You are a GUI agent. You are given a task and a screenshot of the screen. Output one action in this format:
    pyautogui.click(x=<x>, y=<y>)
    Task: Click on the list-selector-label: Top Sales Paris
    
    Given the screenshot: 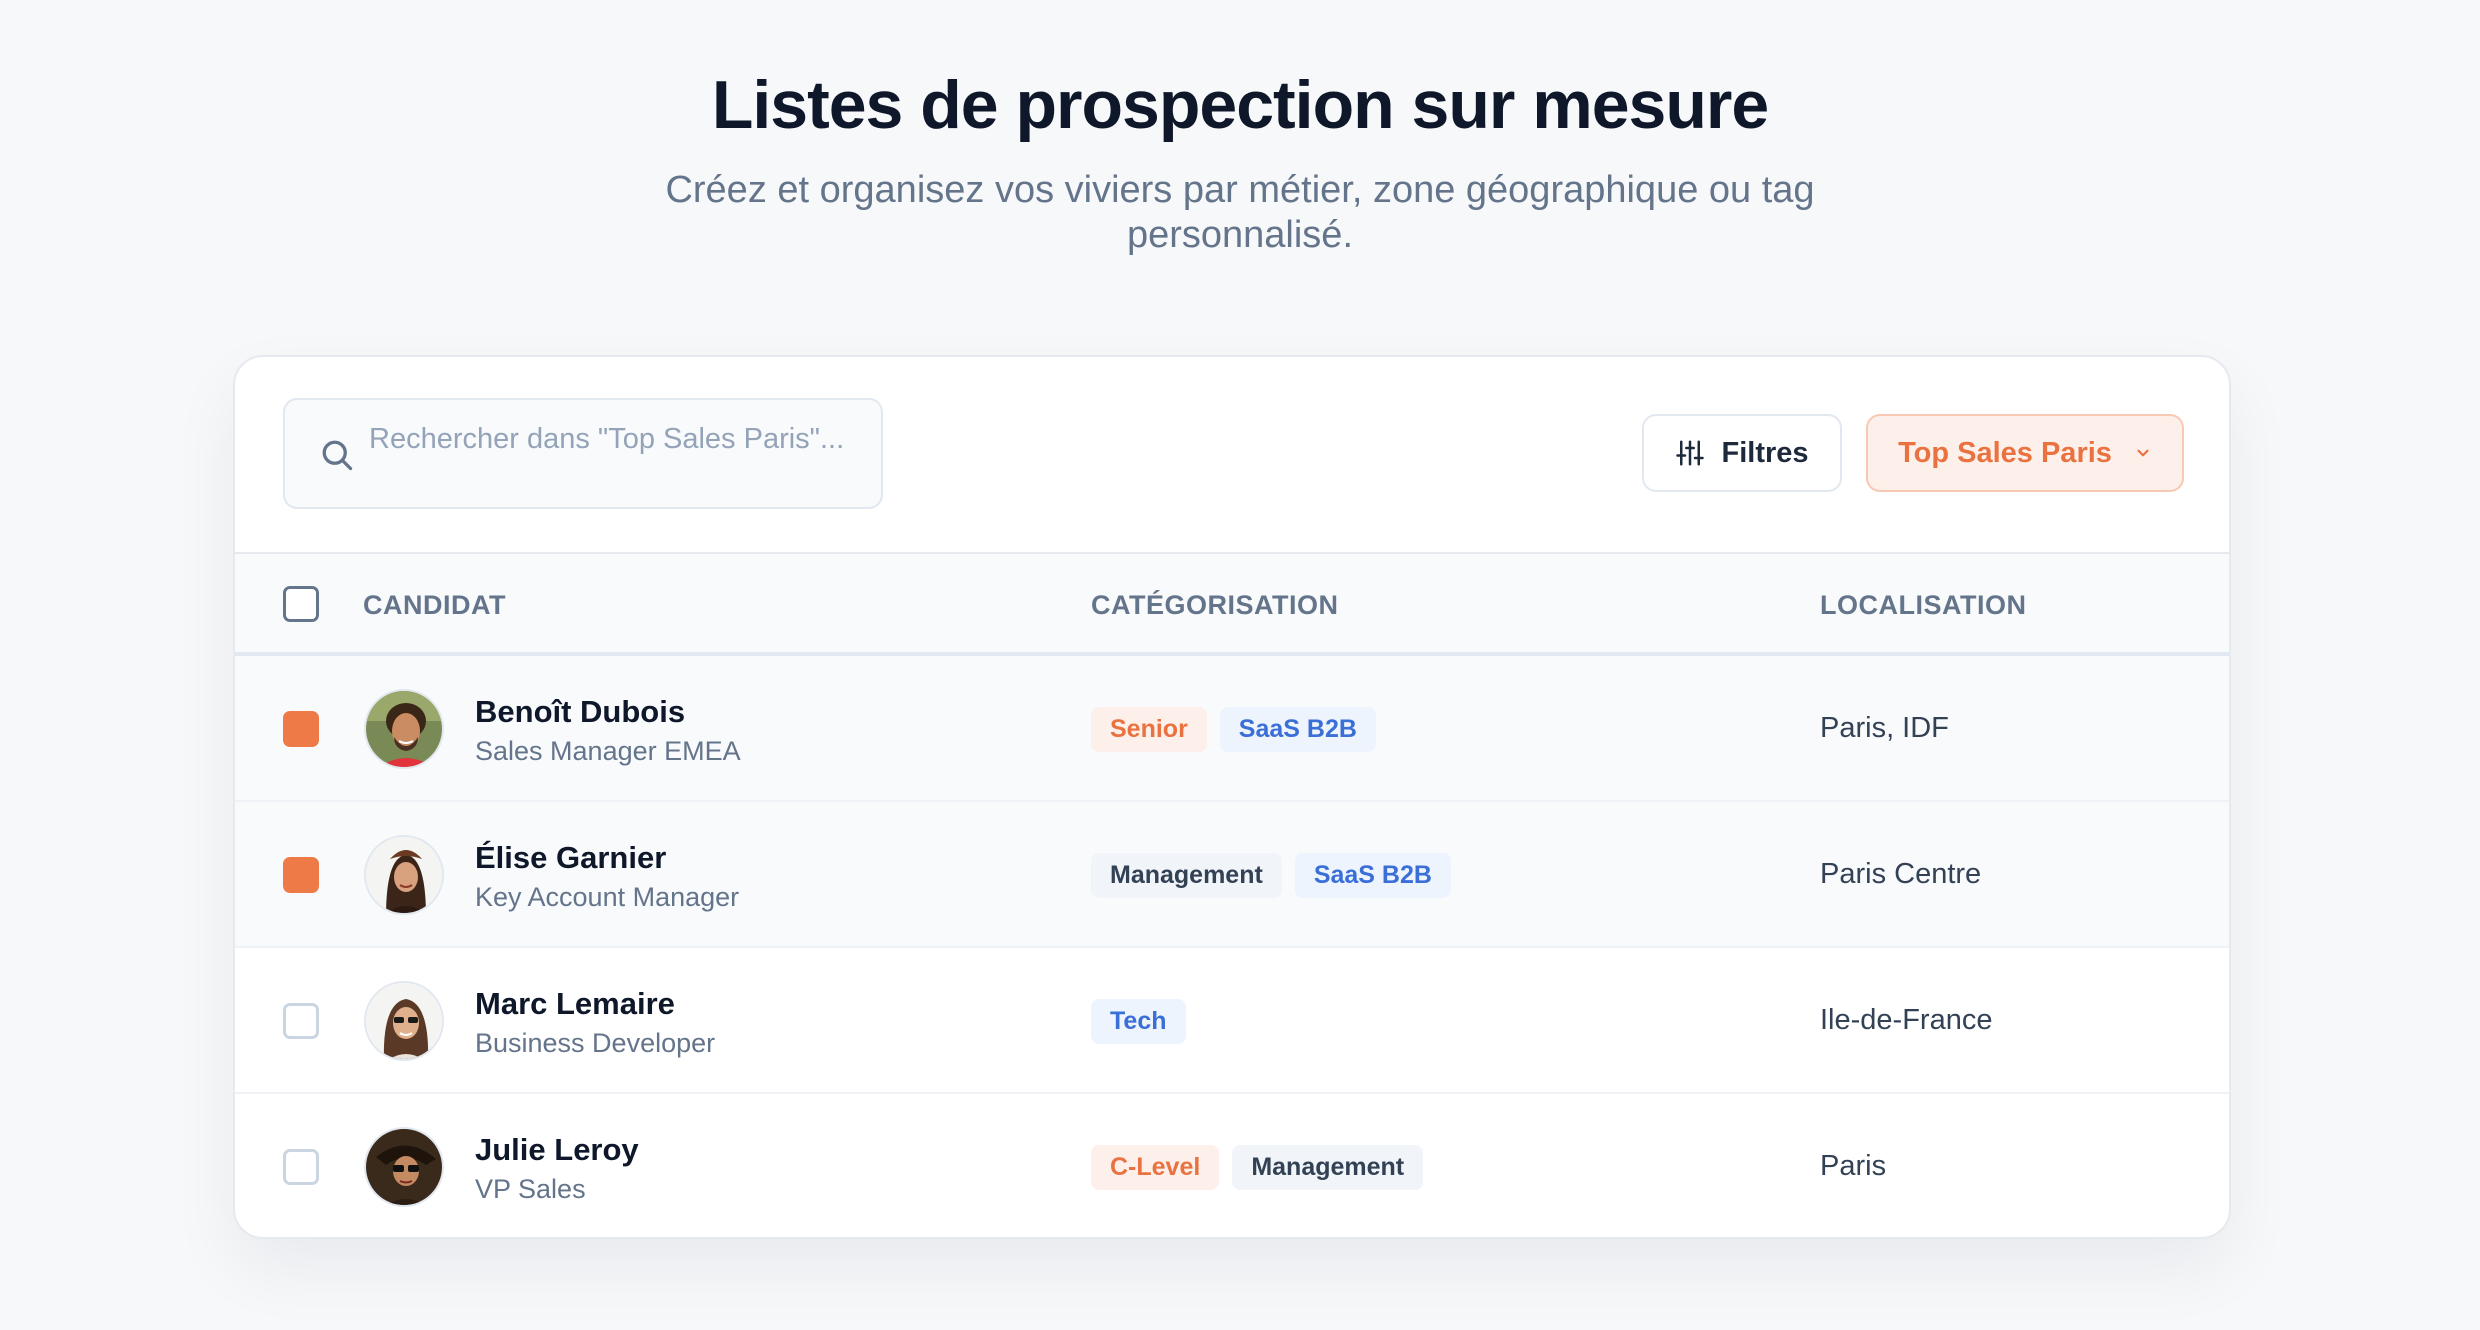 What is the action you would take?
    pyautogui.click(x=2005, y=452)
    